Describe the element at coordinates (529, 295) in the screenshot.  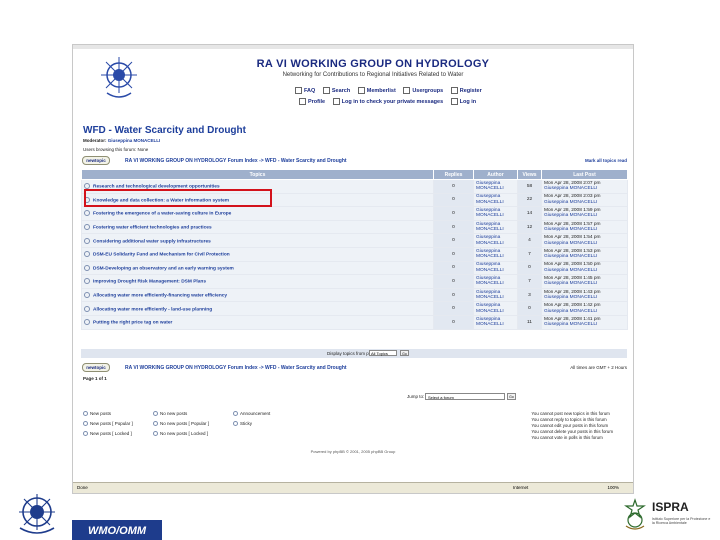
I see `views-cell: 3` at that location.